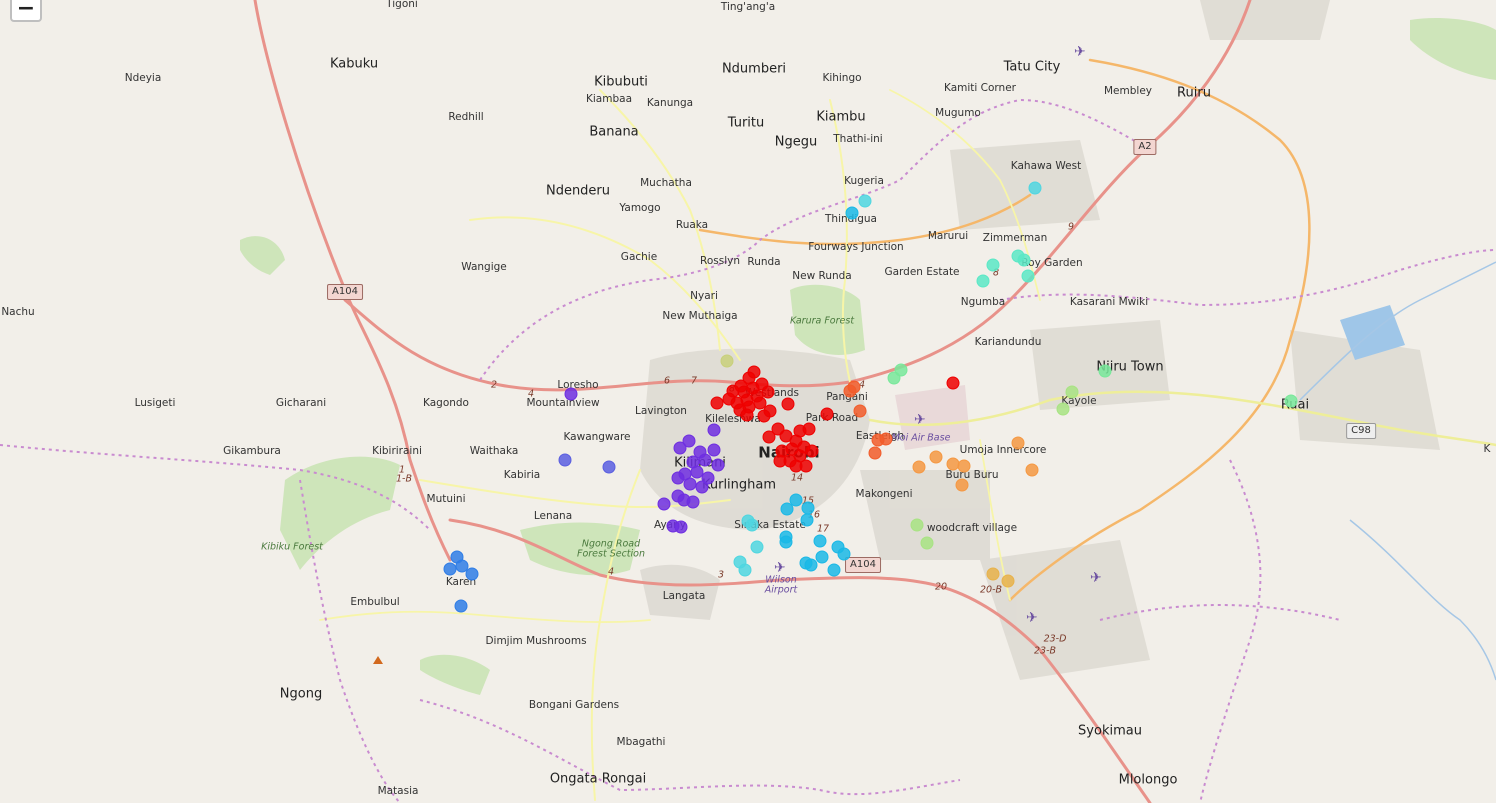  What do you see at coordinates (26, 11) in the screenshot?
I see `zoom-out-button: −` at bounding box center [26, 11].